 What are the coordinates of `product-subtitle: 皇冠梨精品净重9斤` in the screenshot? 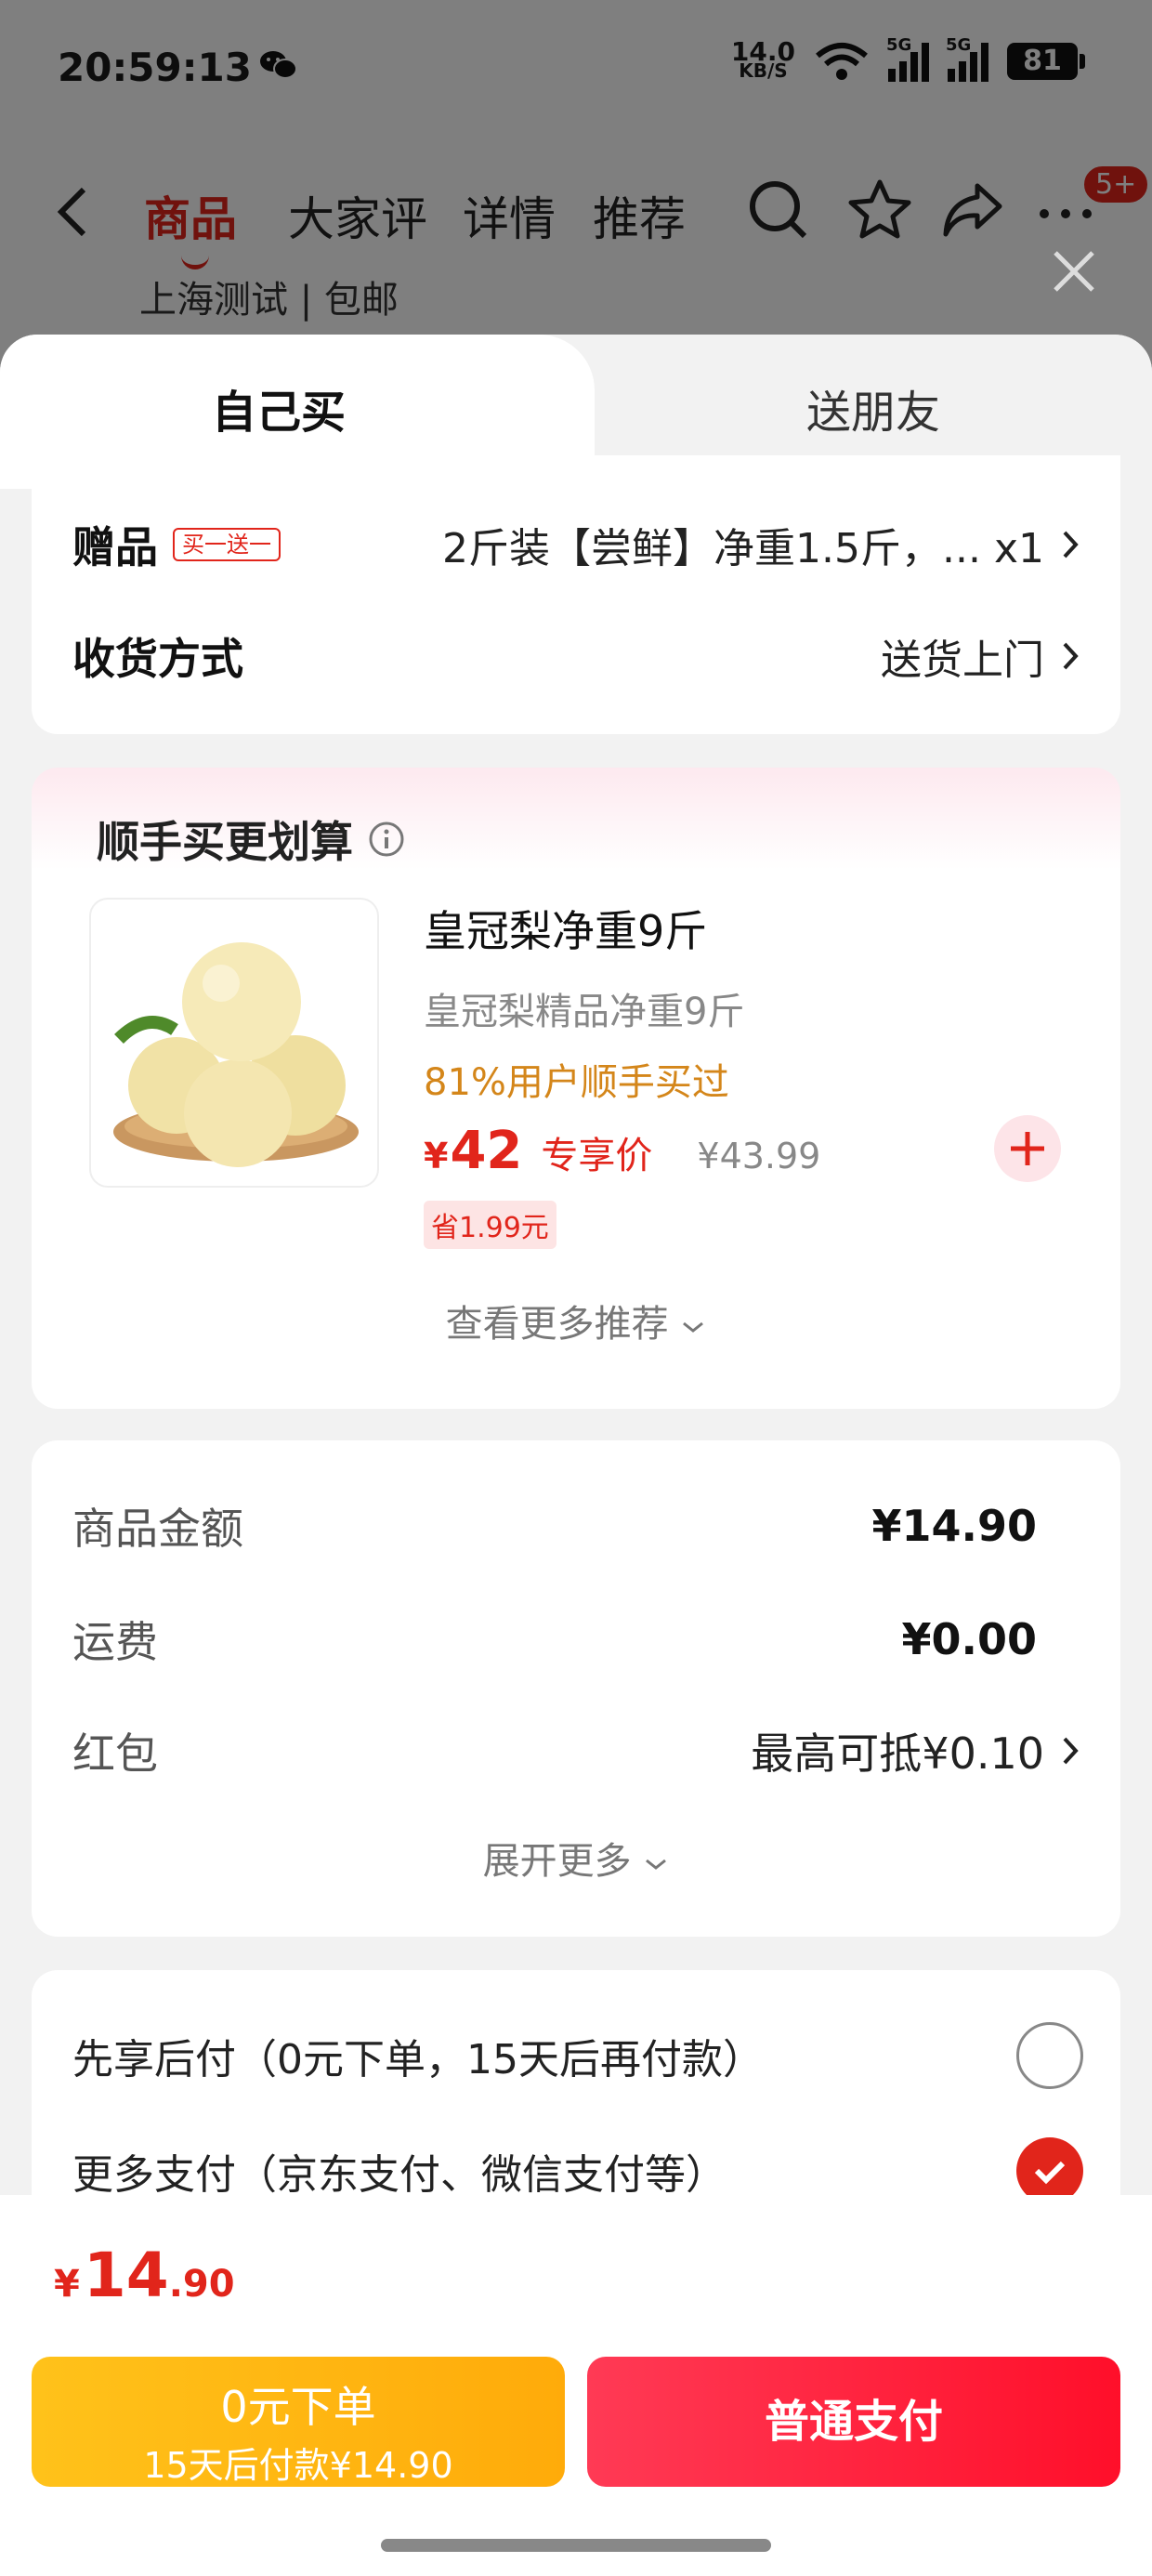 It's located at (584, 1012).